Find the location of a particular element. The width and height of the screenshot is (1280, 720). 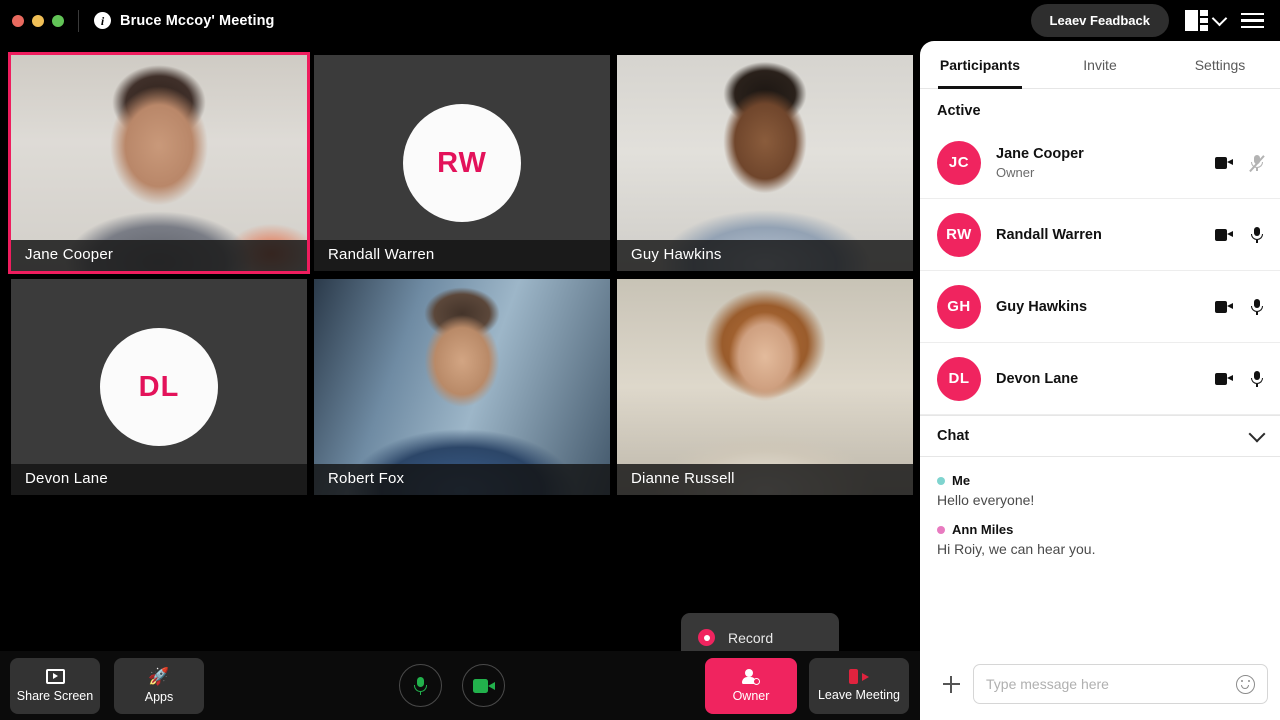

apps-button: 🚀 Apps is located at coordinates (159, 685).